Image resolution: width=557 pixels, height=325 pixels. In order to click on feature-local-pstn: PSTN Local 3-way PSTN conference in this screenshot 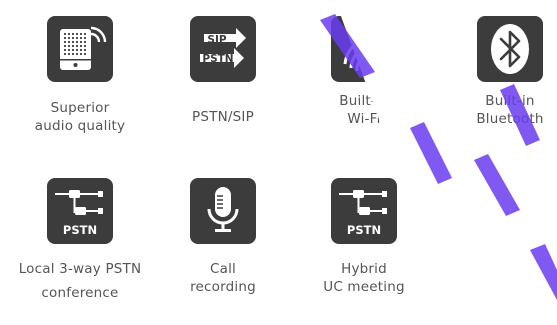, I will do `click(80, 240)`.